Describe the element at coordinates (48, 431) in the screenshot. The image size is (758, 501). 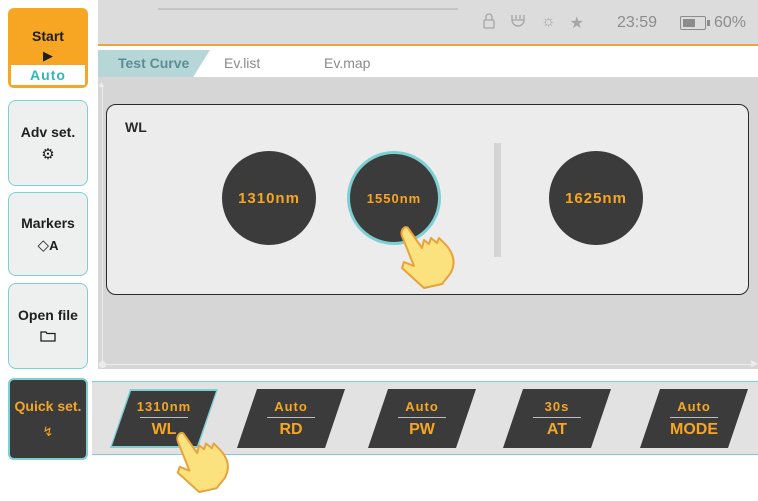
I see `lightning-icon: ↯` at that location.